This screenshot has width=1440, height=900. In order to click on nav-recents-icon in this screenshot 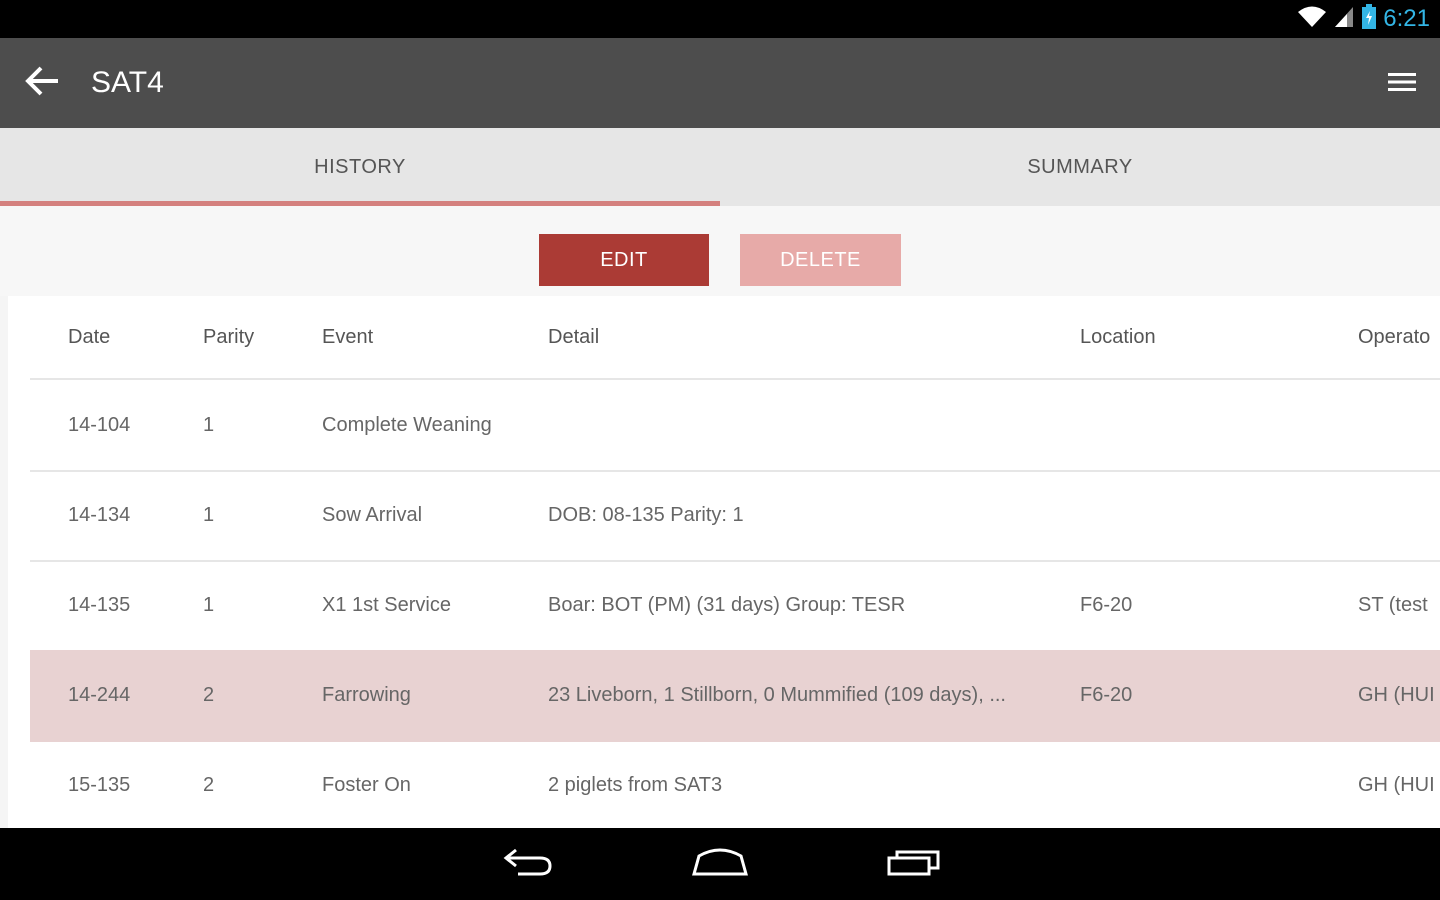, I will do `click(914, 864)`.